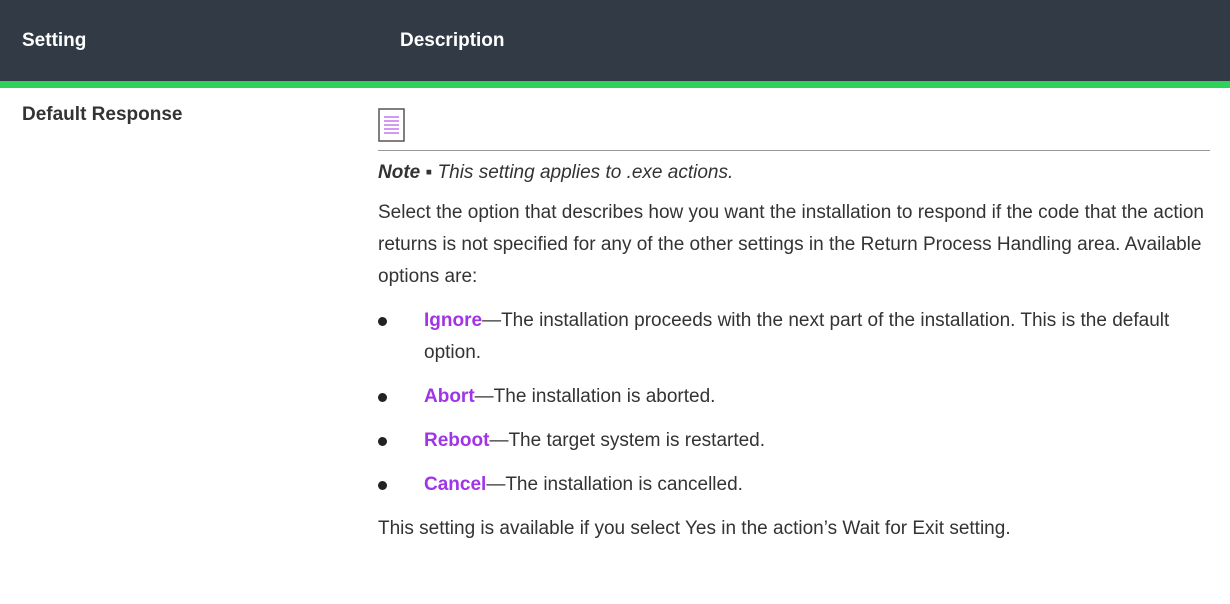 This screenshot has height=604, width=1230. What do you see at coordinates (614, 484) in the screenshot?
I see `option-cancel-text: —The installation is cancelled.` at bounding box center [614, 484].